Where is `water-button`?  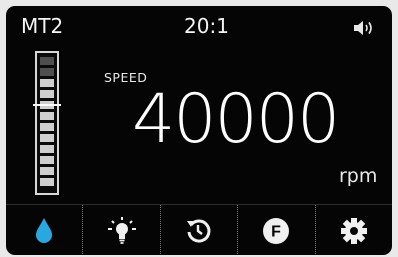 water-button is located at coordinates (44, 230).